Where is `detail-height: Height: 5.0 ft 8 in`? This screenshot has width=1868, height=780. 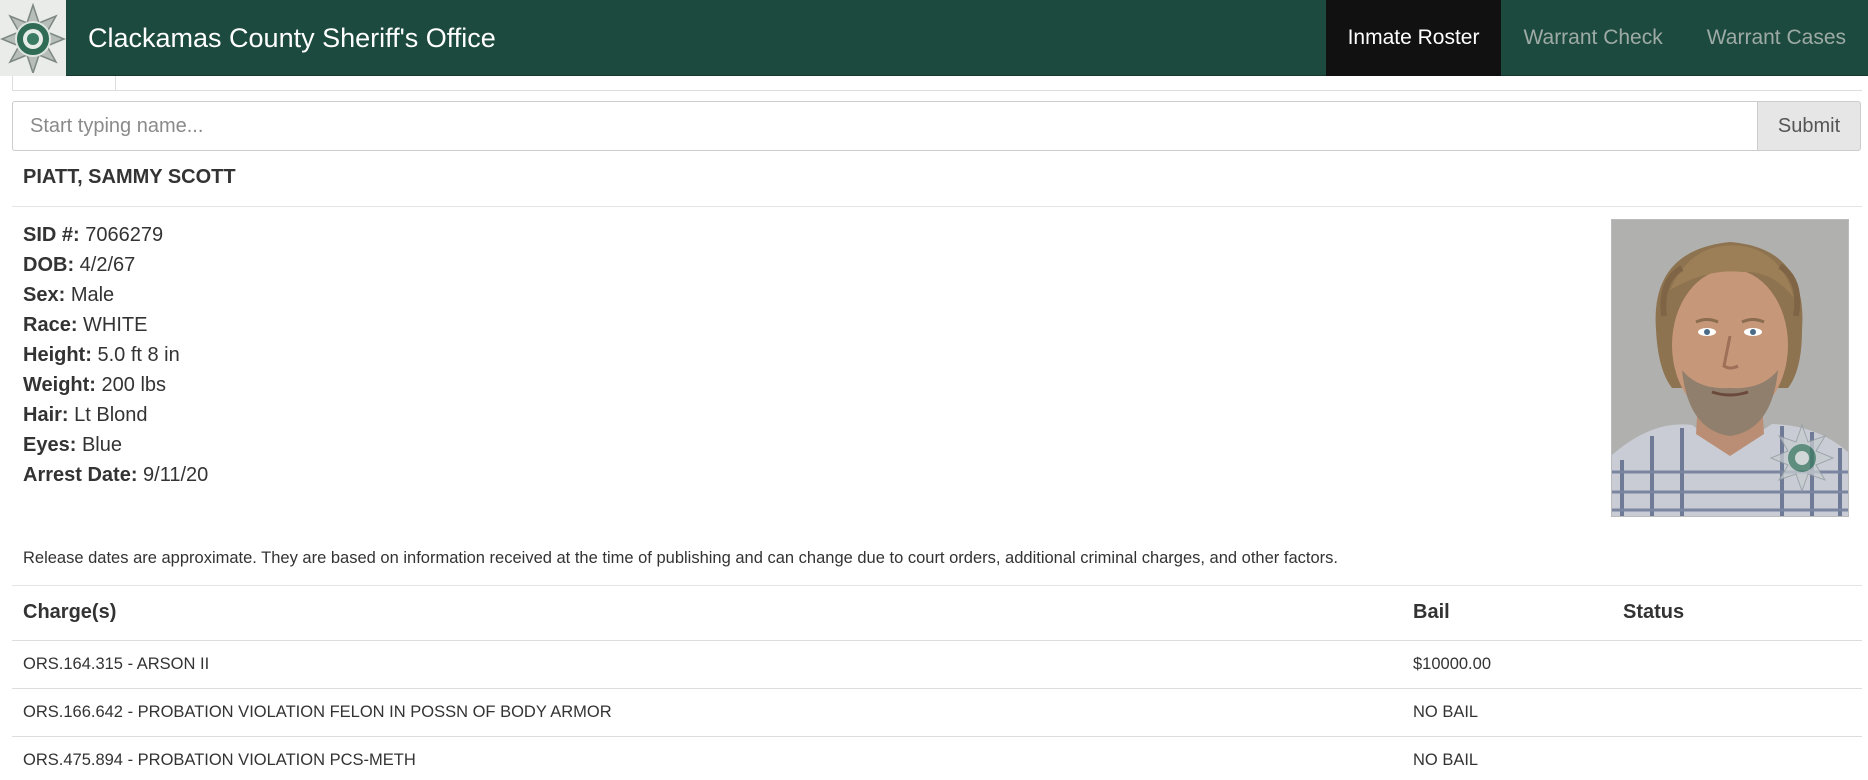
detail-height: Height: 5.0 ft 8 in is located at coordinates (115, 355).